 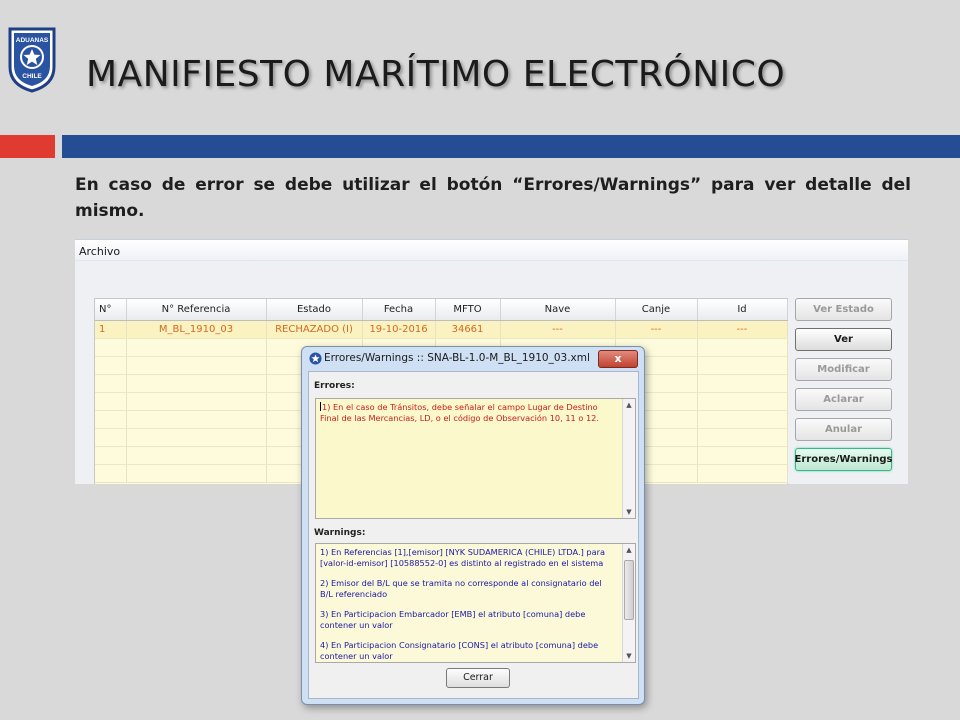 I want to click on cell-mfto: 34661, so click(x=468, y=329).